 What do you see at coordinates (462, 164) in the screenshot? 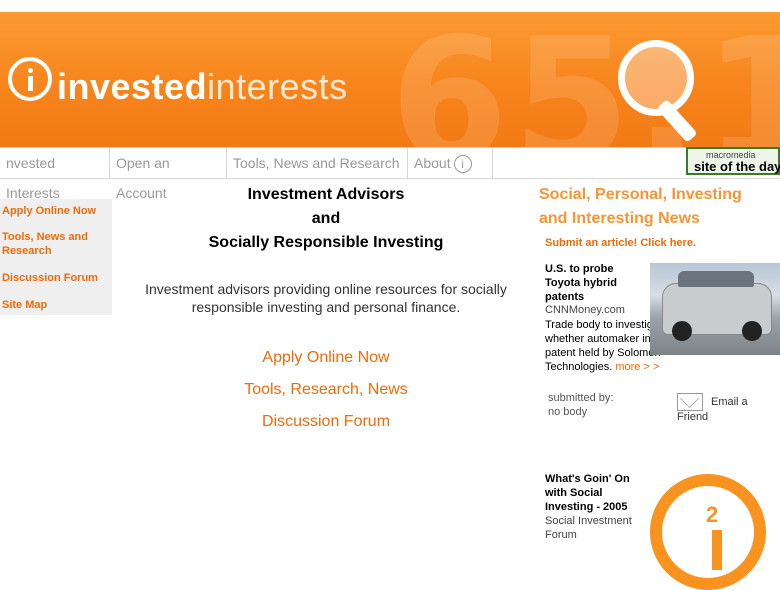
I see `info-icon: i` at bounding box center [462, 164].